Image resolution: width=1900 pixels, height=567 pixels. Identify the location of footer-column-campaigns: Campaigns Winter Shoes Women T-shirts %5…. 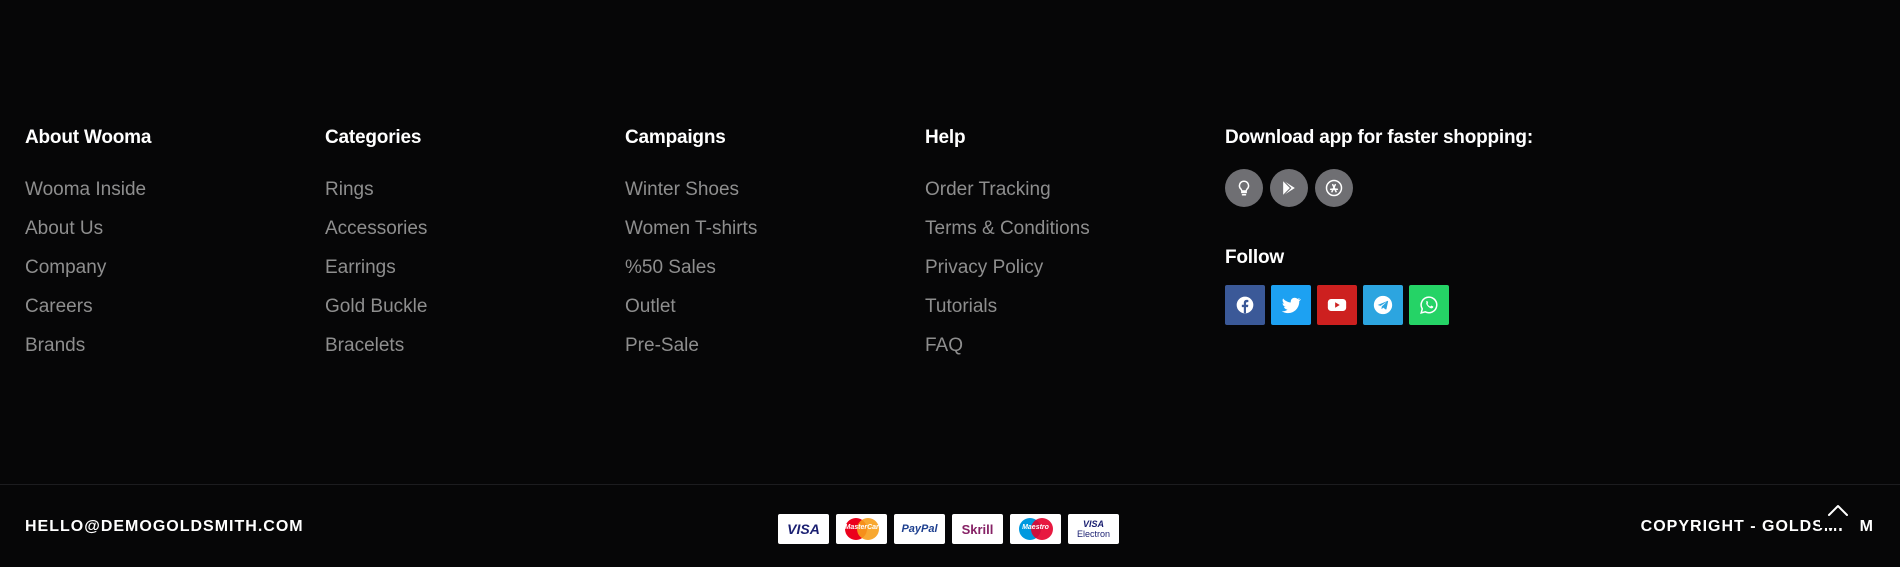
(691, 246).